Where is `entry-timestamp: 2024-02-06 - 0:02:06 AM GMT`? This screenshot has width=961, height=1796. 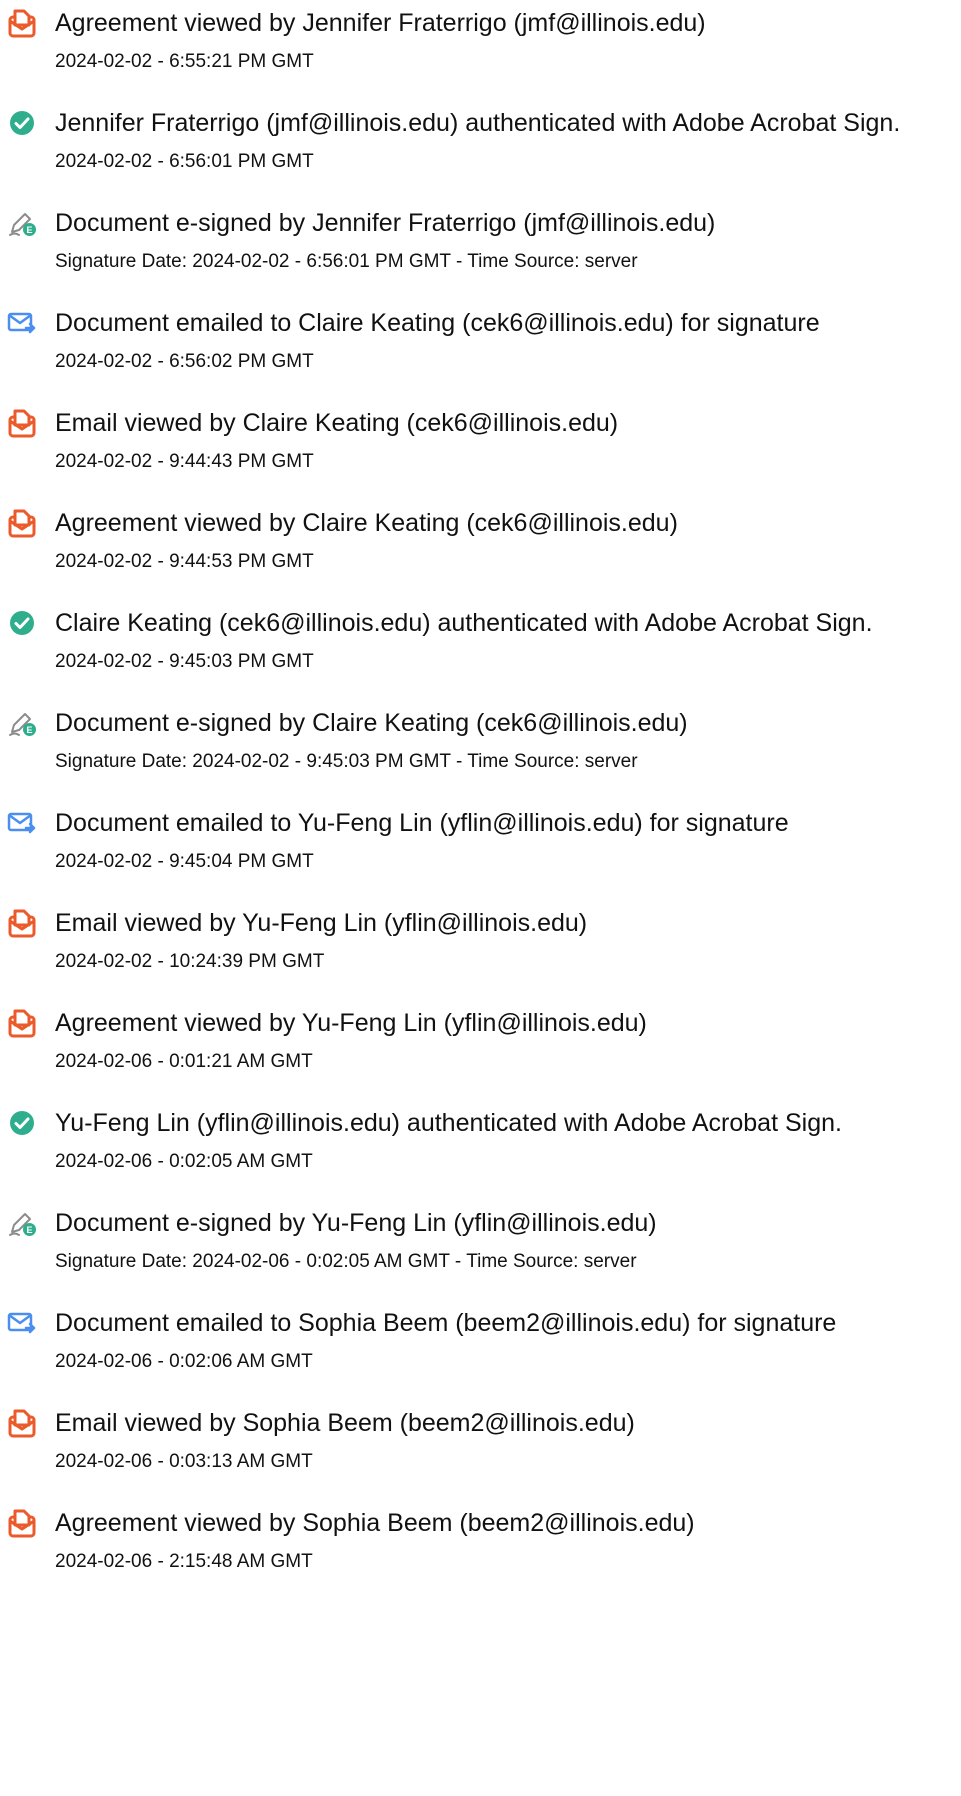
entry-timestamp: 2024-02-06 - 0:02:06 AM GMT is located at coordinates (184, 1361).